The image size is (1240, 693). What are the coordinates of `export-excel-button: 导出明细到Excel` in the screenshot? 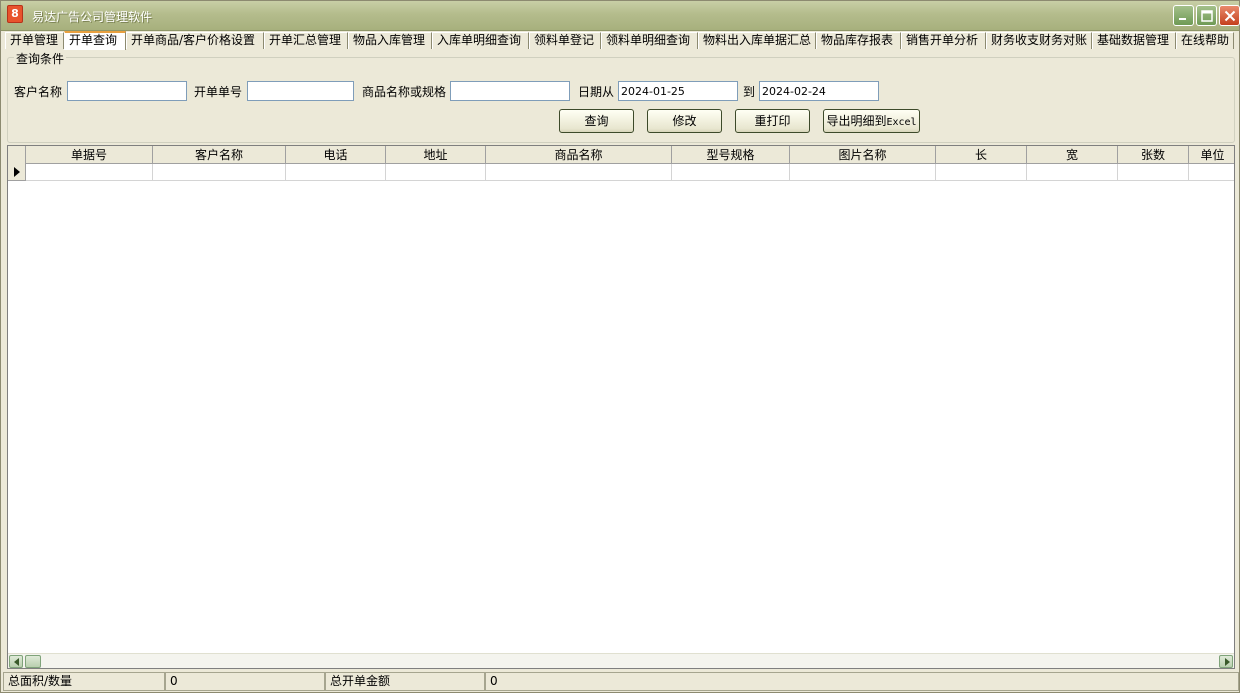 It's located at (871, 121).